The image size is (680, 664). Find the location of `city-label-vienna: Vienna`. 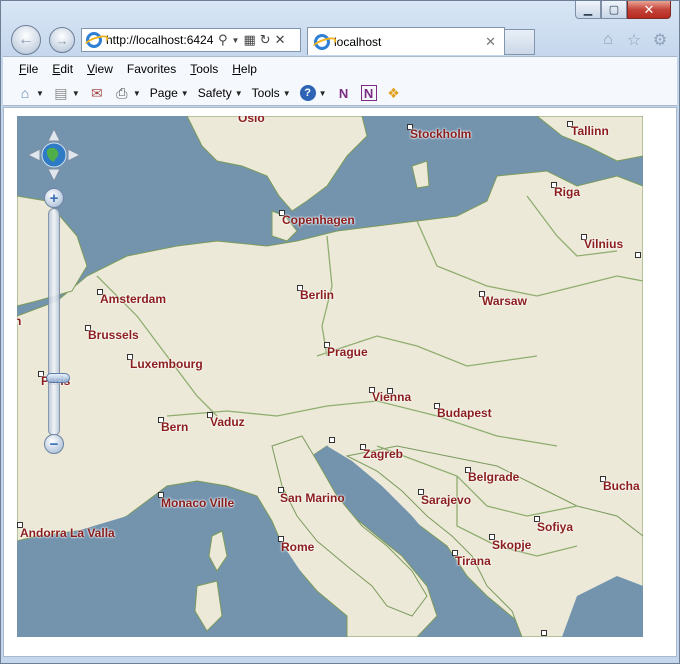

city-label-vienna: Vienna is located at coordinates (391, 397).